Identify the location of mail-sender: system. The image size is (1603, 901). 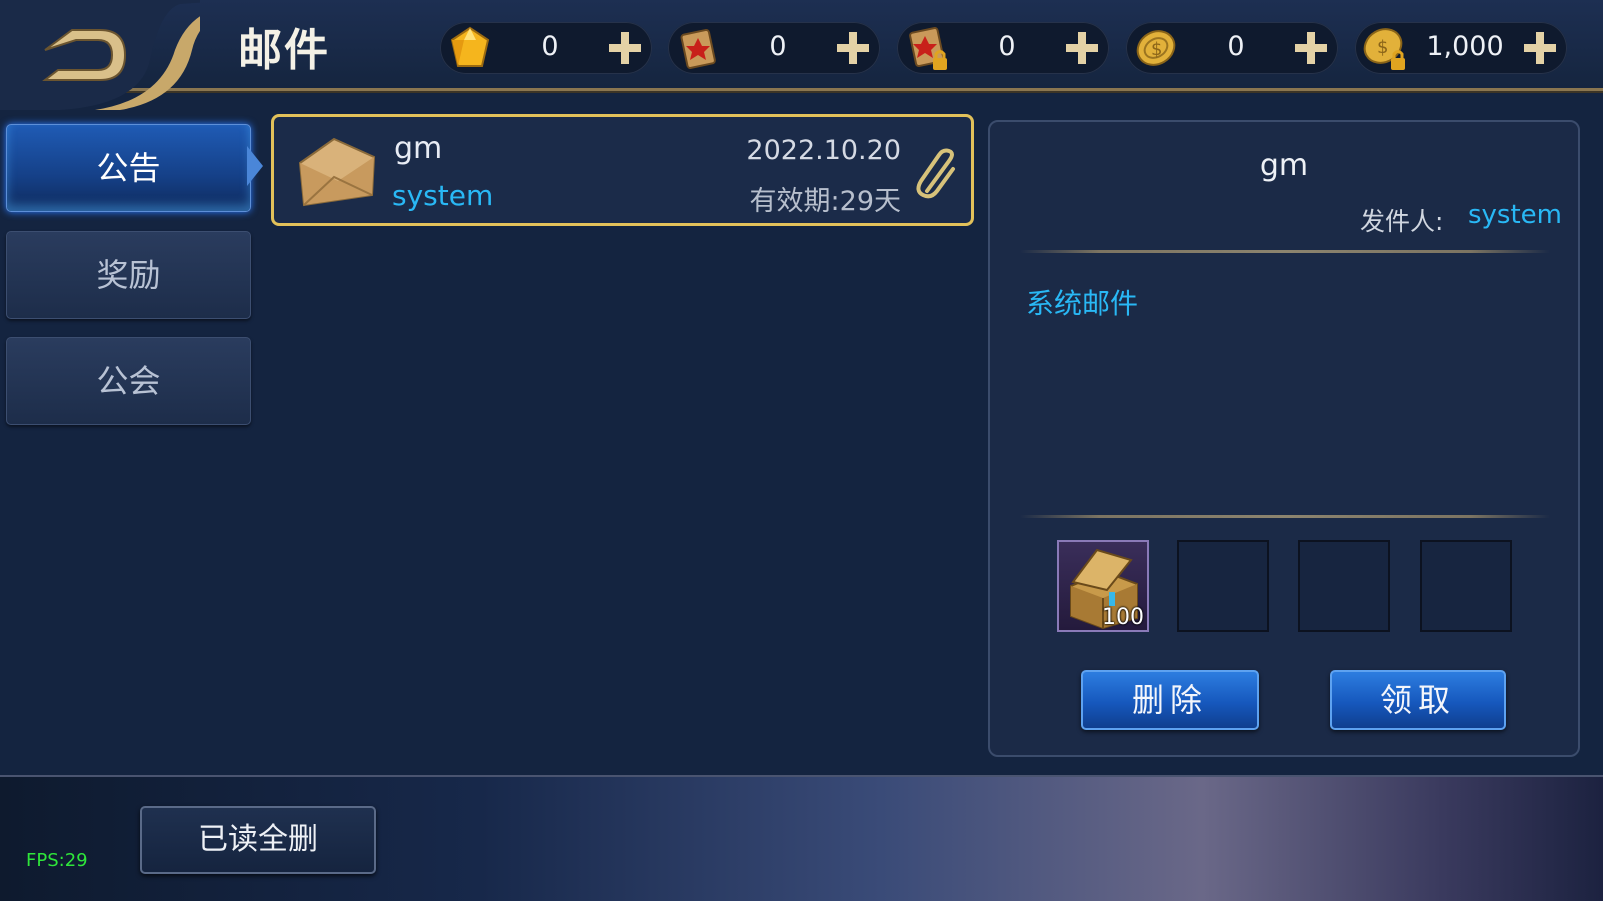
(443, 195).